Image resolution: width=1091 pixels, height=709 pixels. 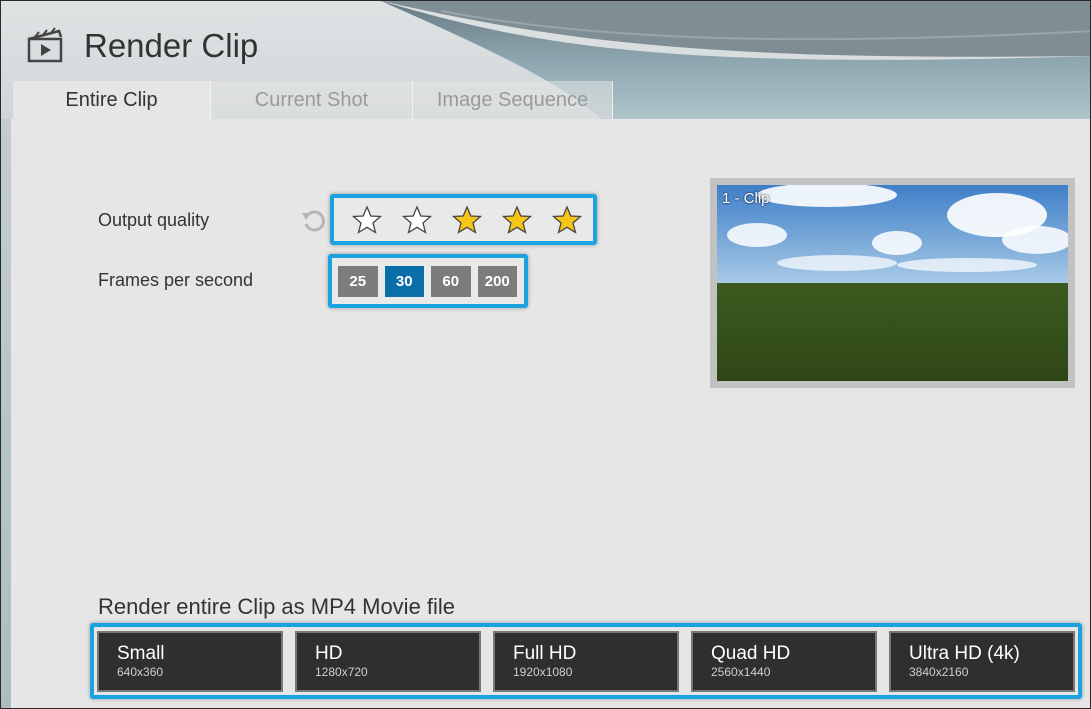 What do you see at coordinates (171, 45) in the screenshot?
I see `page-title: Render Clip` at bounding box center [171, 45].